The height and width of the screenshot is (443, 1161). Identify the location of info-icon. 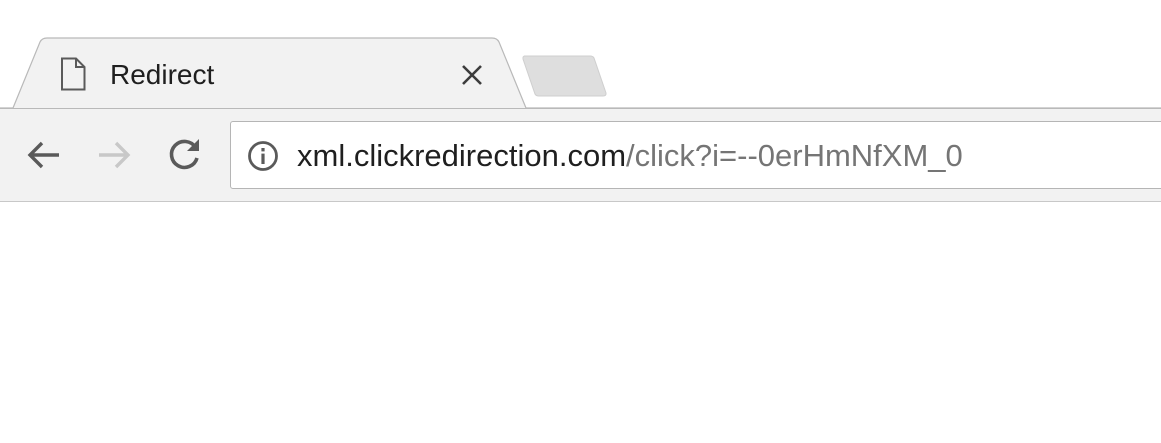
(263, 156).